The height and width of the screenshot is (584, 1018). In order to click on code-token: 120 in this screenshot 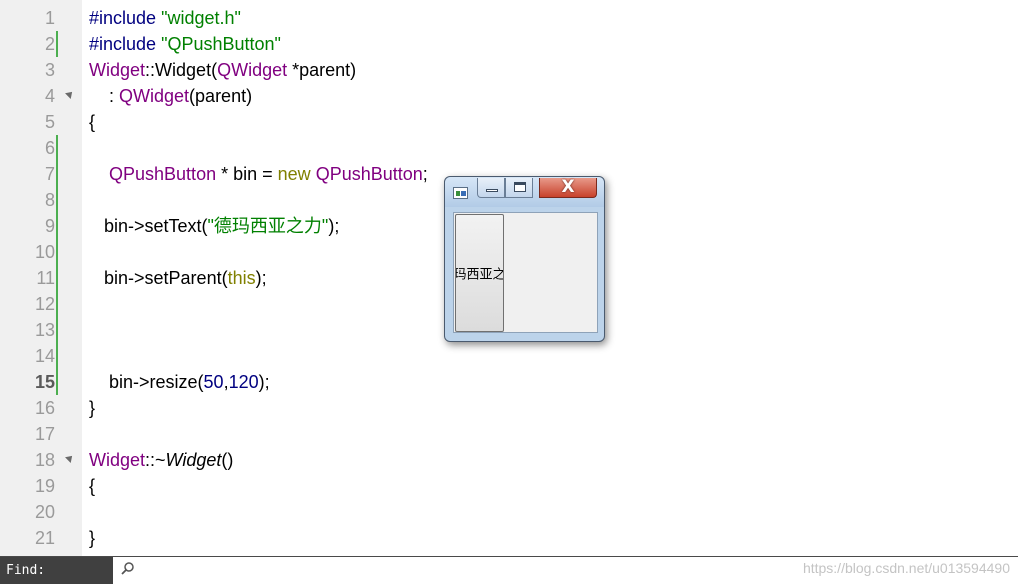, I will do `click(243, 382)`.